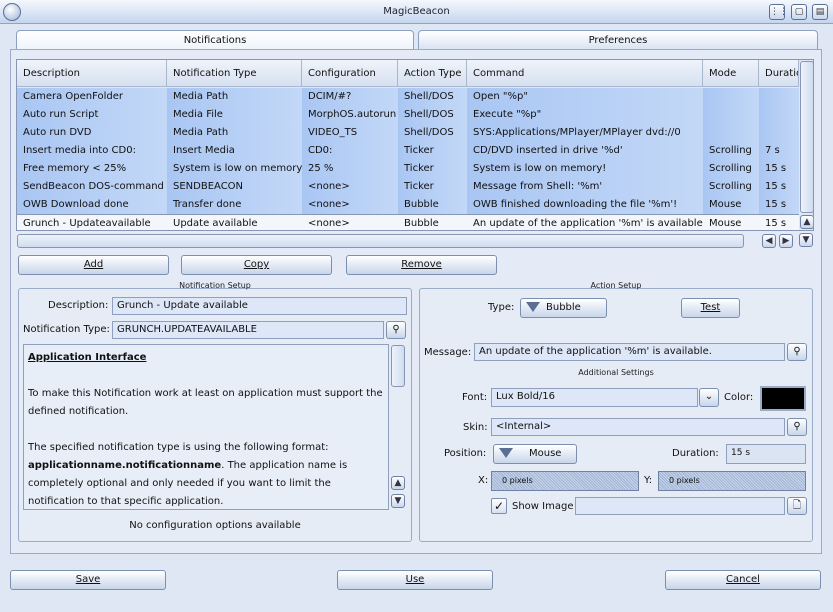 The image size is (833, 612). Describe the element at coordinates (709, 397) in the screenshot. I see `font-popup-button: ⌄` at that location.